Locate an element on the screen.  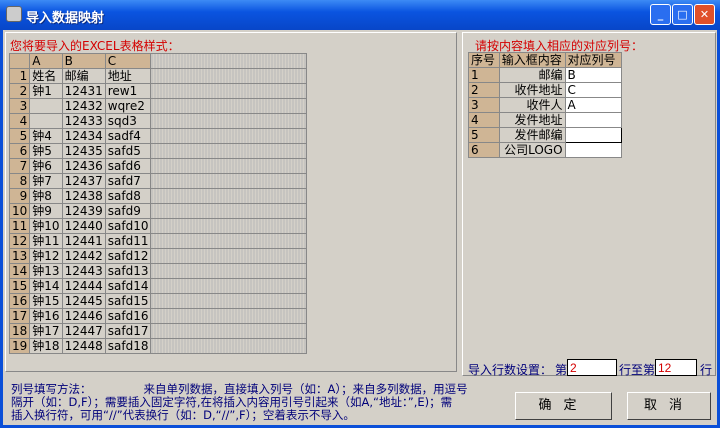
table-row: 8 钟7 12437 safd7 is located at coordinates (157, 181).